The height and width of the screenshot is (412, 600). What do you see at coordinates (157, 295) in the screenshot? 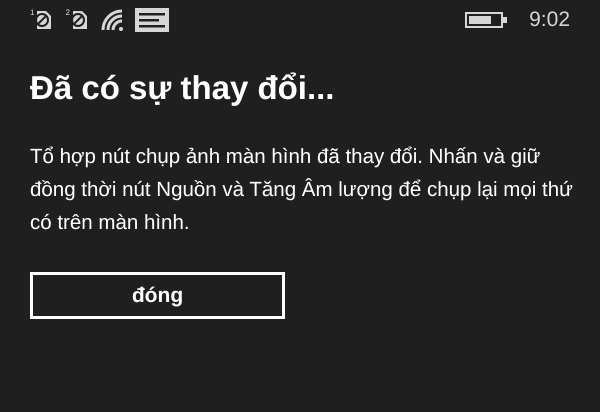
I see `close-button: đóng` at bounding box center [157, 295].